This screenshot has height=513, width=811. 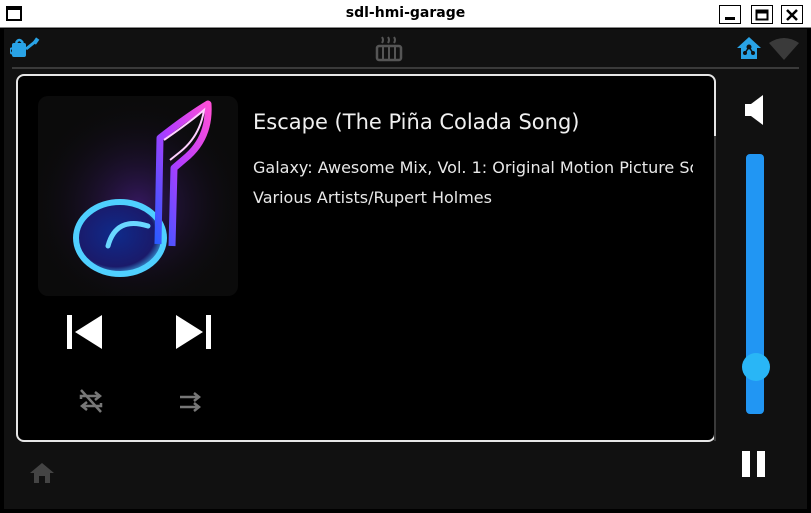 I want to click on shuffle-off-icon, so click(x=191, y=402).